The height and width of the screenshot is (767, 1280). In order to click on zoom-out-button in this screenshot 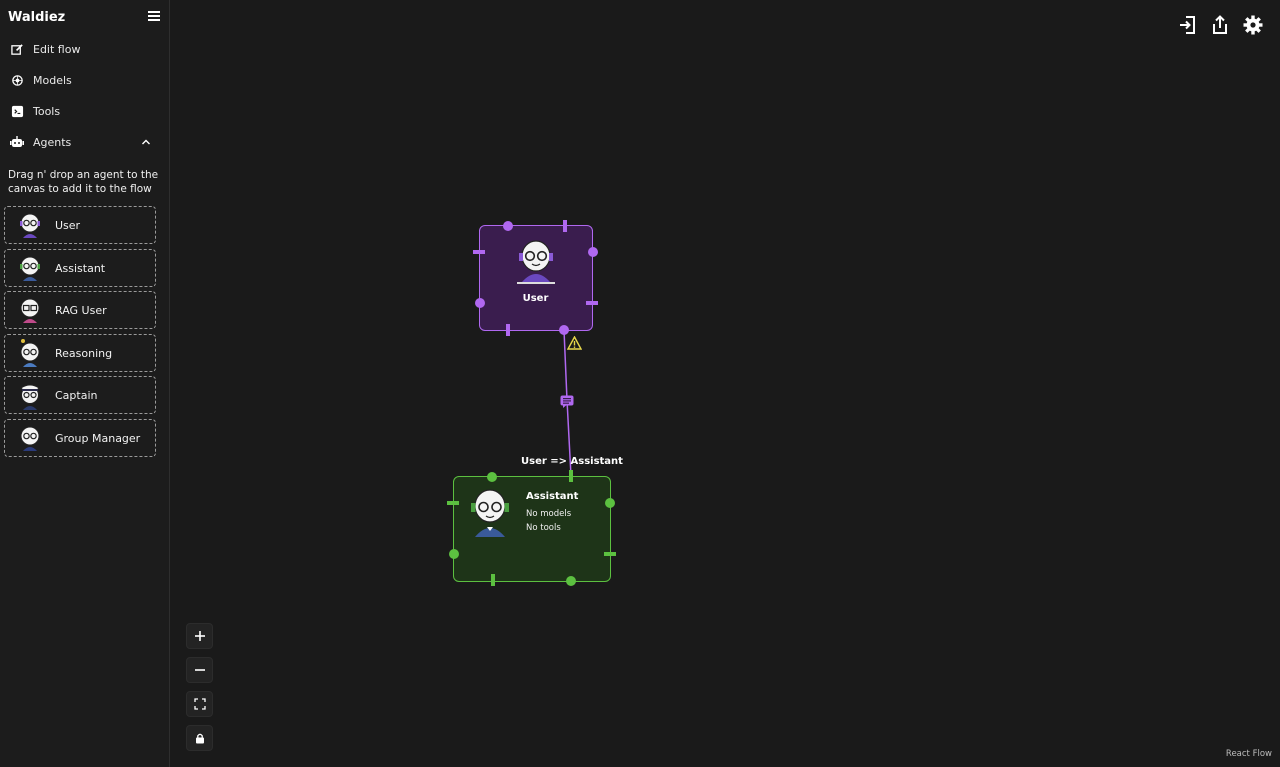, I will do `click(199, 670)`.